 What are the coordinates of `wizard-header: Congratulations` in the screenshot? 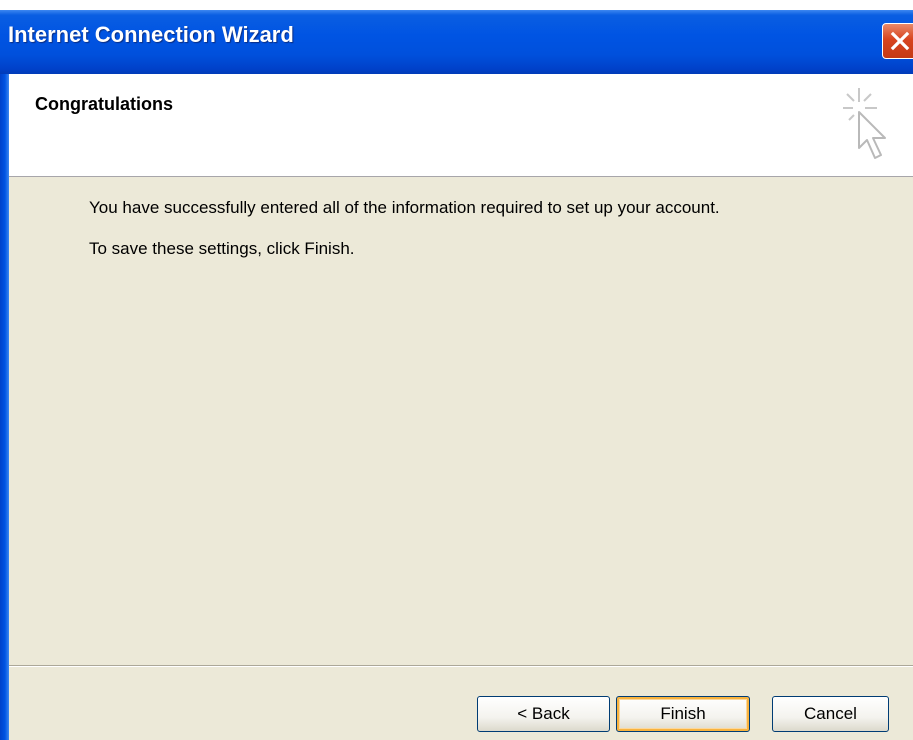 It's located at (461, 125).